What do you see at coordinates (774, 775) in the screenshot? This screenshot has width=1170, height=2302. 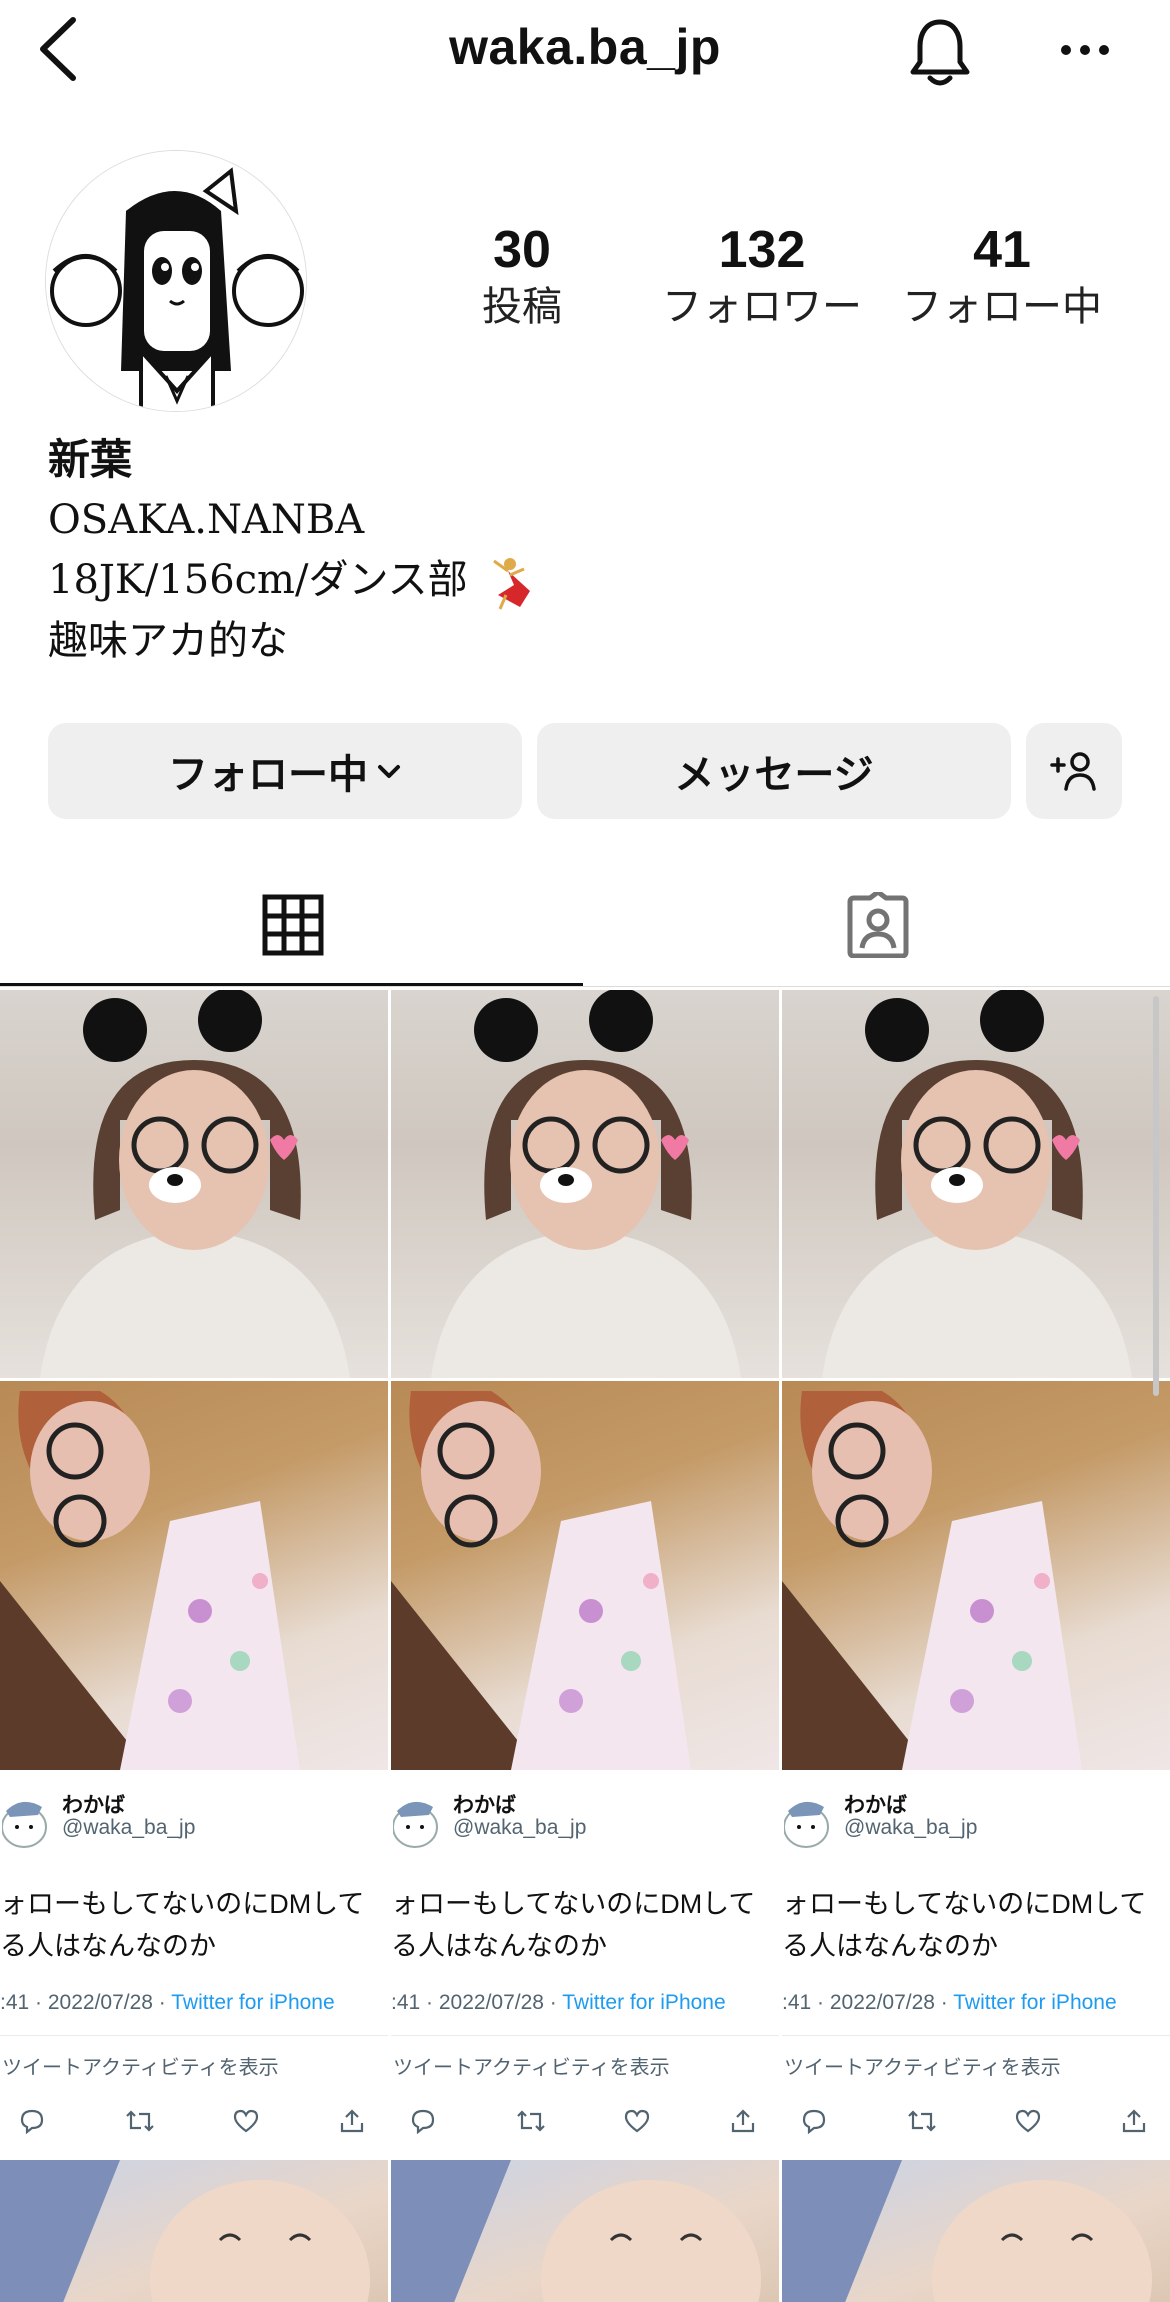 I see `message-button-label: メッセージ` at bounding box center [774, 775].